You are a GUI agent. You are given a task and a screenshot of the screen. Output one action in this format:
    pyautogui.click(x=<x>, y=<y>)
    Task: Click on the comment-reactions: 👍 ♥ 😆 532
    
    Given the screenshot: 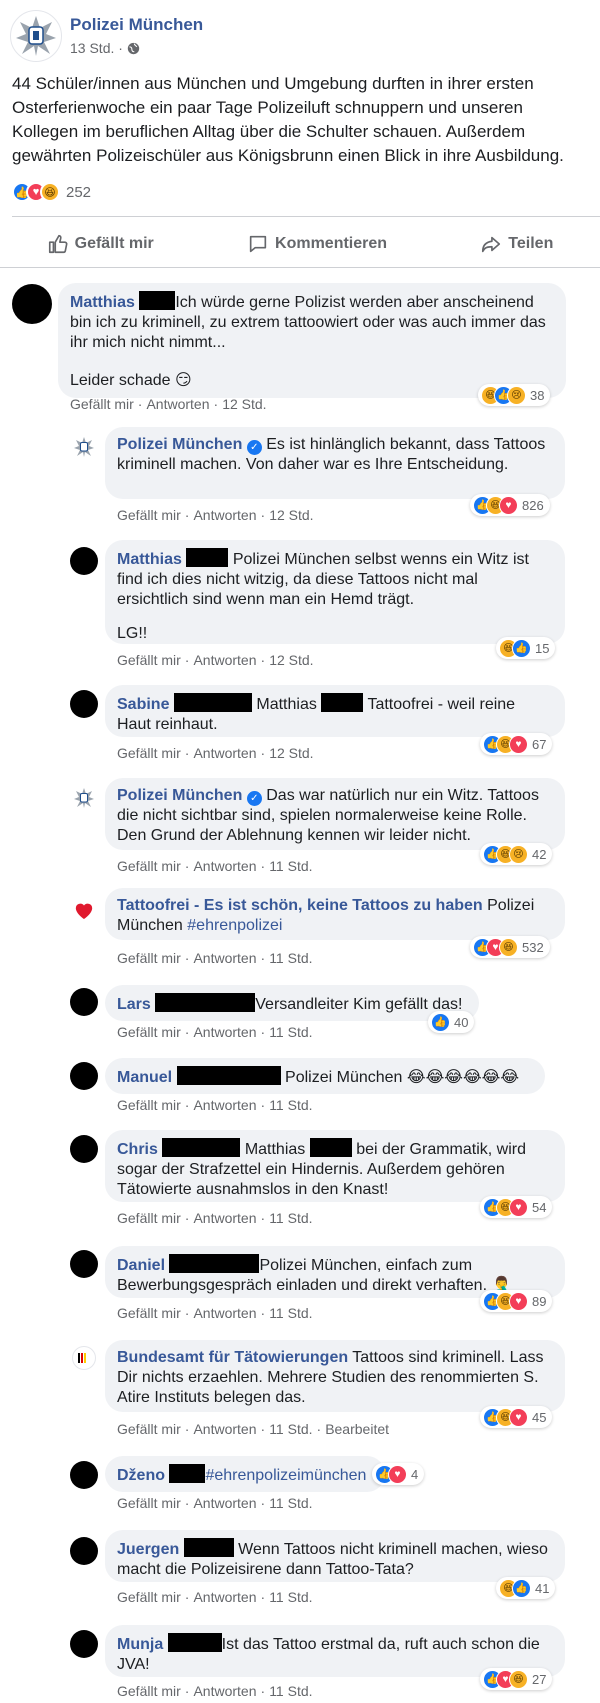 What is the action you would take?
    pyautogui.click(x=510, y=947)
    